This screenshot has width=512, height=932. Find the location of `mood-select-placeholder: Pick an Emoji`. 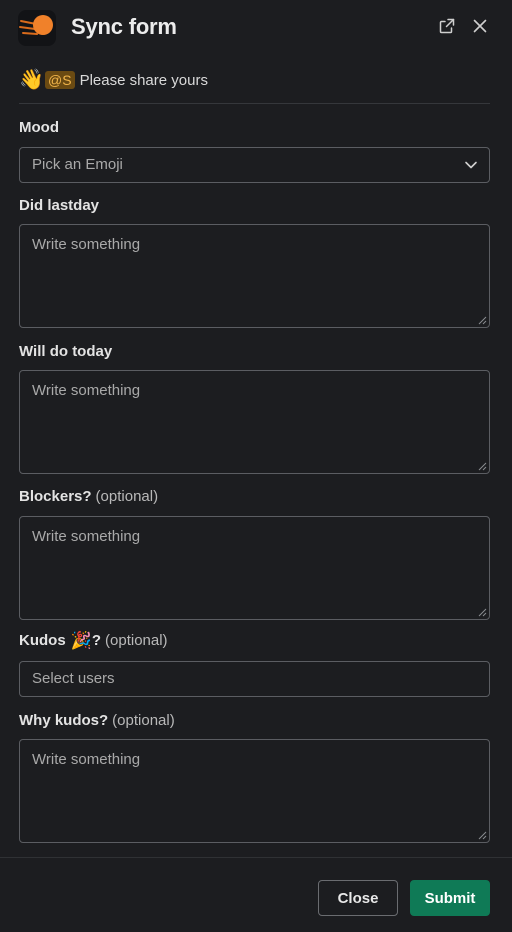

mood-select-placeholder: Pick an Emoji is located at coordinates (77, 164).